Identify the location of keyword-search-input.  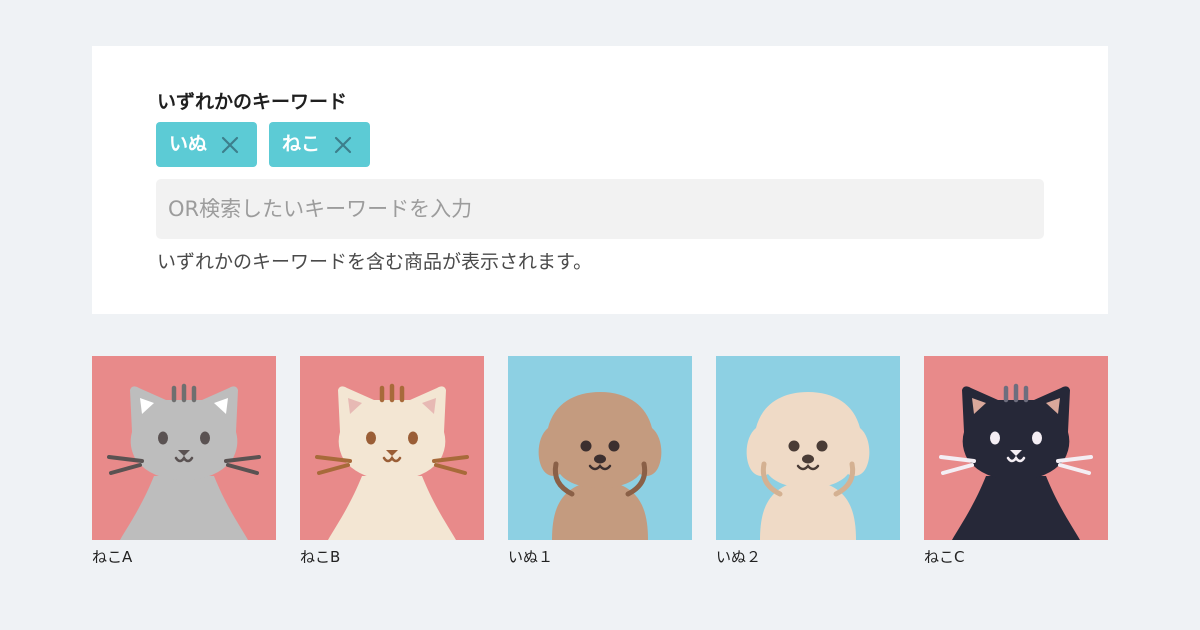
(600, 209).